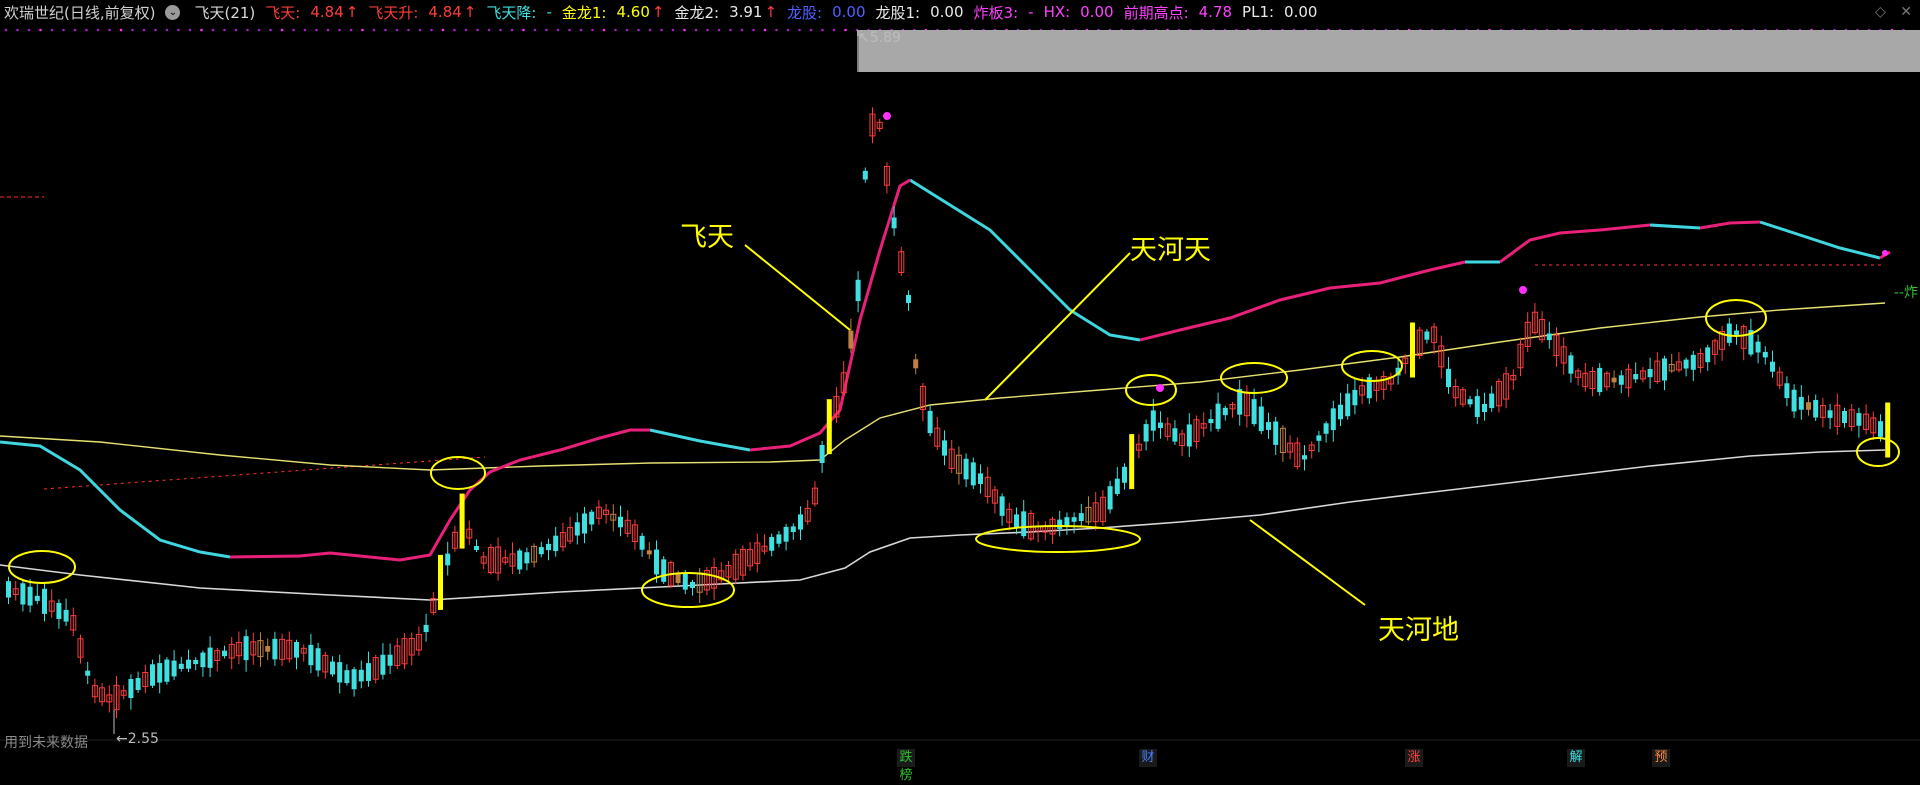 The image size is (1920, 785). Describe the element at coordinates (1307, 562) in the screenshot. I see `tianhe-di-leader-line` at that location.